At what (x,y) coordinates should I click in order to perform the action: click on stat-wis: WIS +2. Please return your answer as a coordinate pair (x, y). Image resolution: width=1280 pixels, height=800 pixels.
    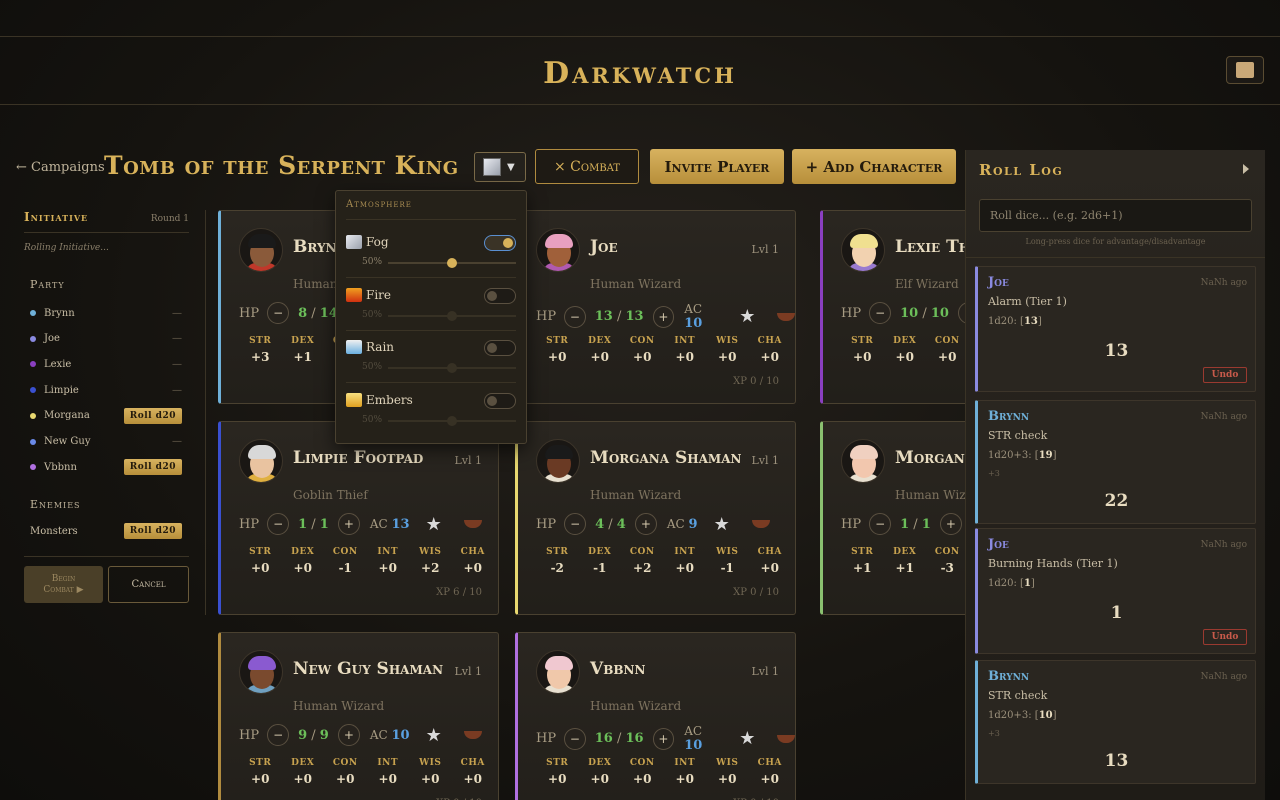
    Looking at the image, I should click on (430, 561).